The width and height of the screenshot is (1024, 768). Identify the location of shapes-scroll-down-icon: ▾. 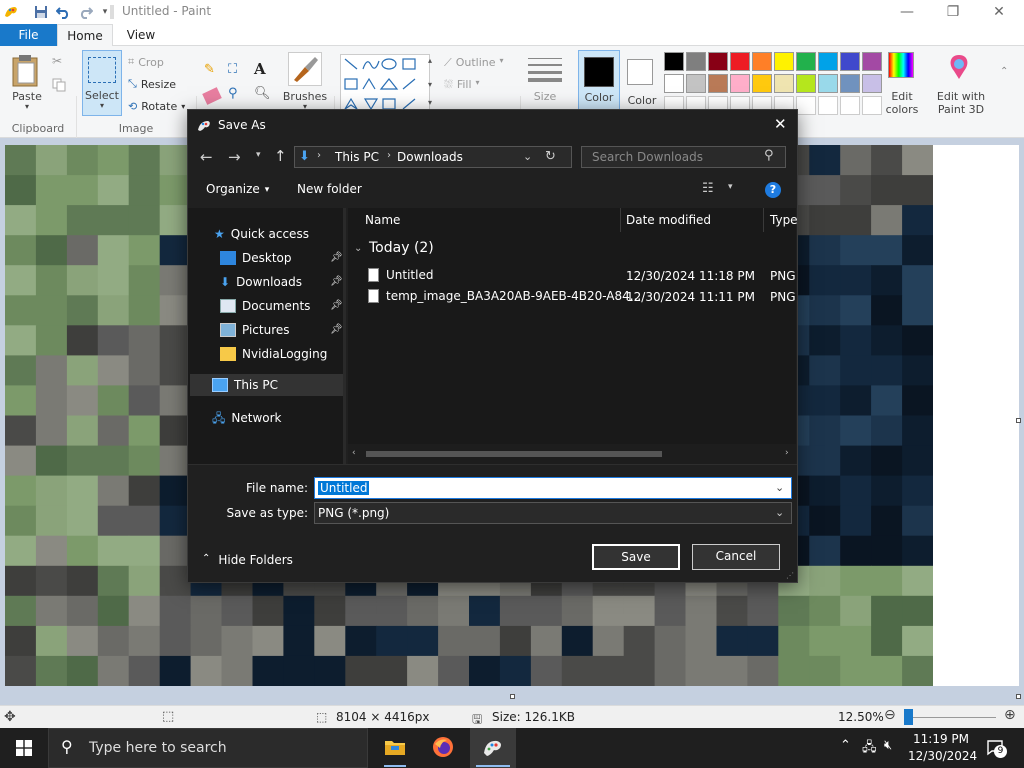
(432, 84).